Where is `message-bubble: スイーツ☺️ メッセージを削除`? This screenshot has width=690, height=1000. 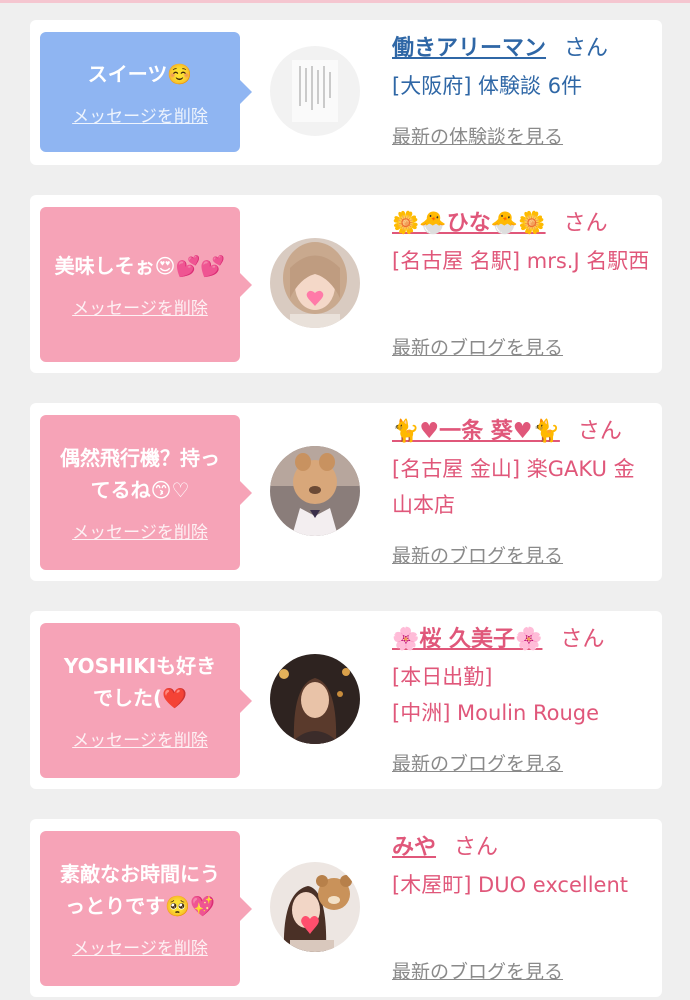 message-bubble: スイーツ☺️ メッセージを削除 is located at coordinates (146, 92).